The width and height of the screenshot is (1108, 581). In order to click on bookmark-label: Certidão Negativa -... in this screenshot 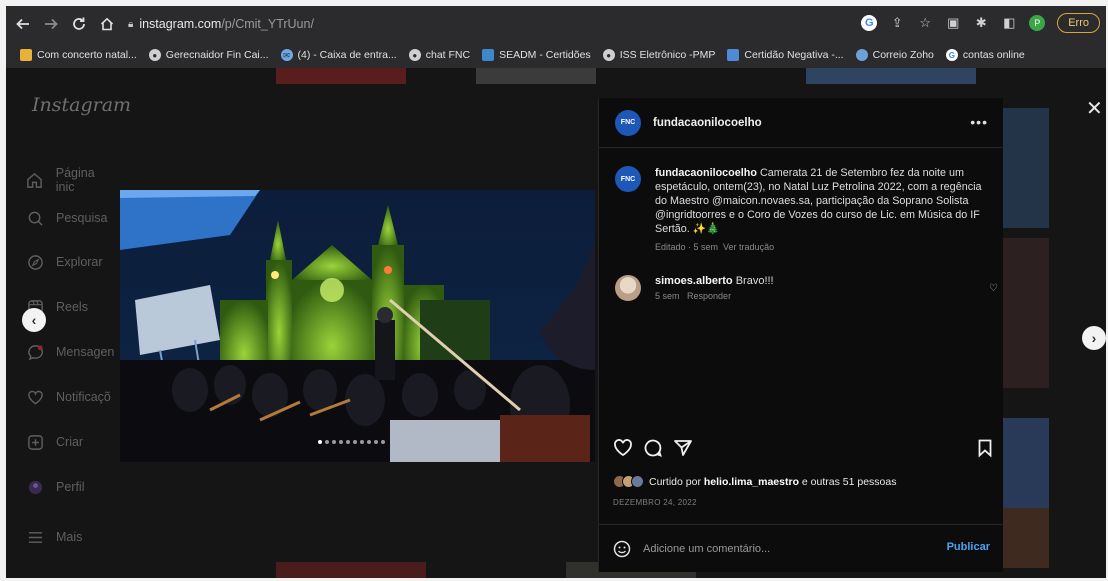, I will do `click(794, 55)`.